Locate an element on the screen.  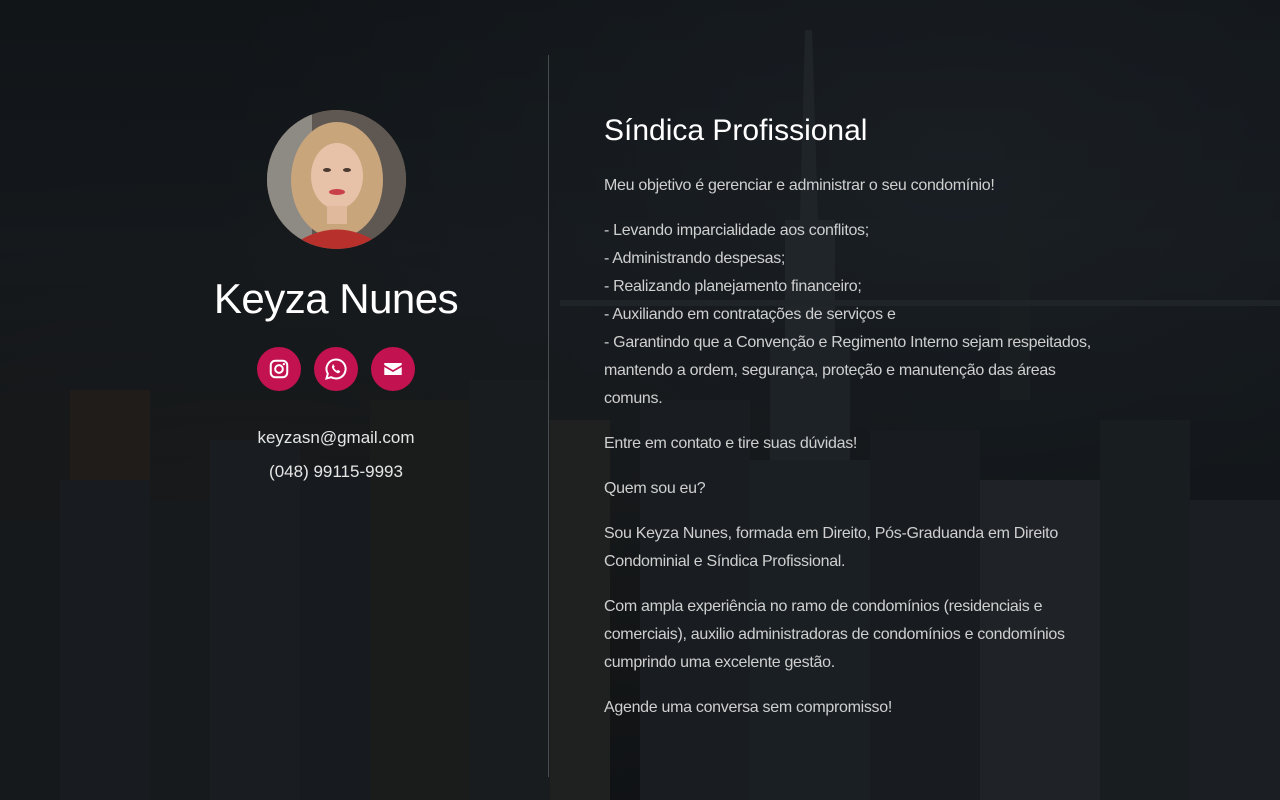
list-item: - Realizando planejamento financeiro; is located at coordinates (733, 286).